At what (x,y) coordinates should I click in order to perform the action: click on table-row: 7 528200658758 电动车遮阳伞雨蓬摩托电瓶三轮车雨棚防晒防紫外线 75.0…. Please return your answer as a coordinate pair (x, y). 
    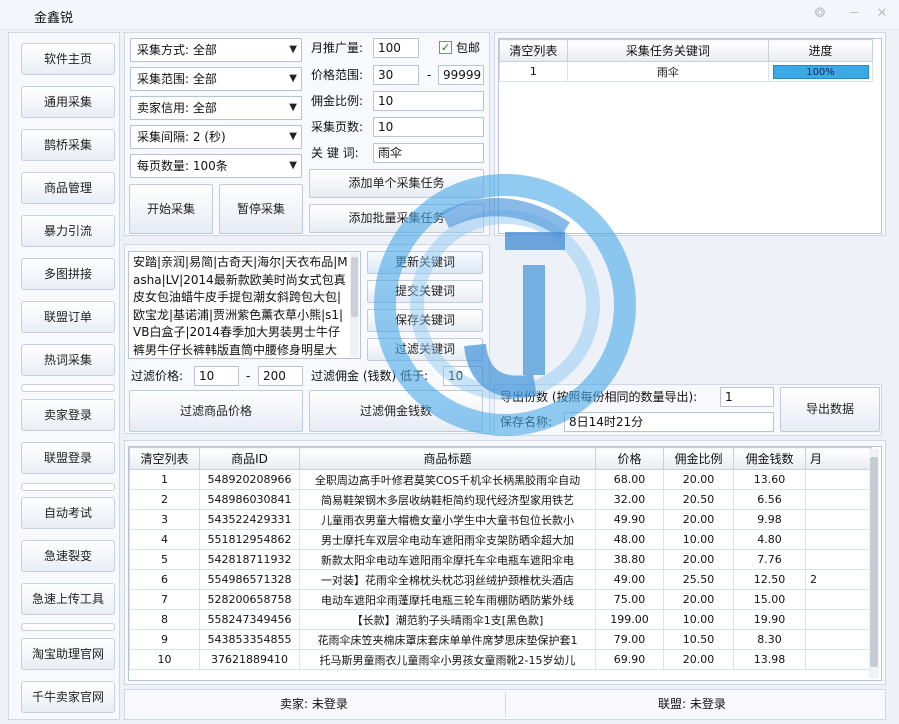
    Looking at the image, I should click on (500, 599).